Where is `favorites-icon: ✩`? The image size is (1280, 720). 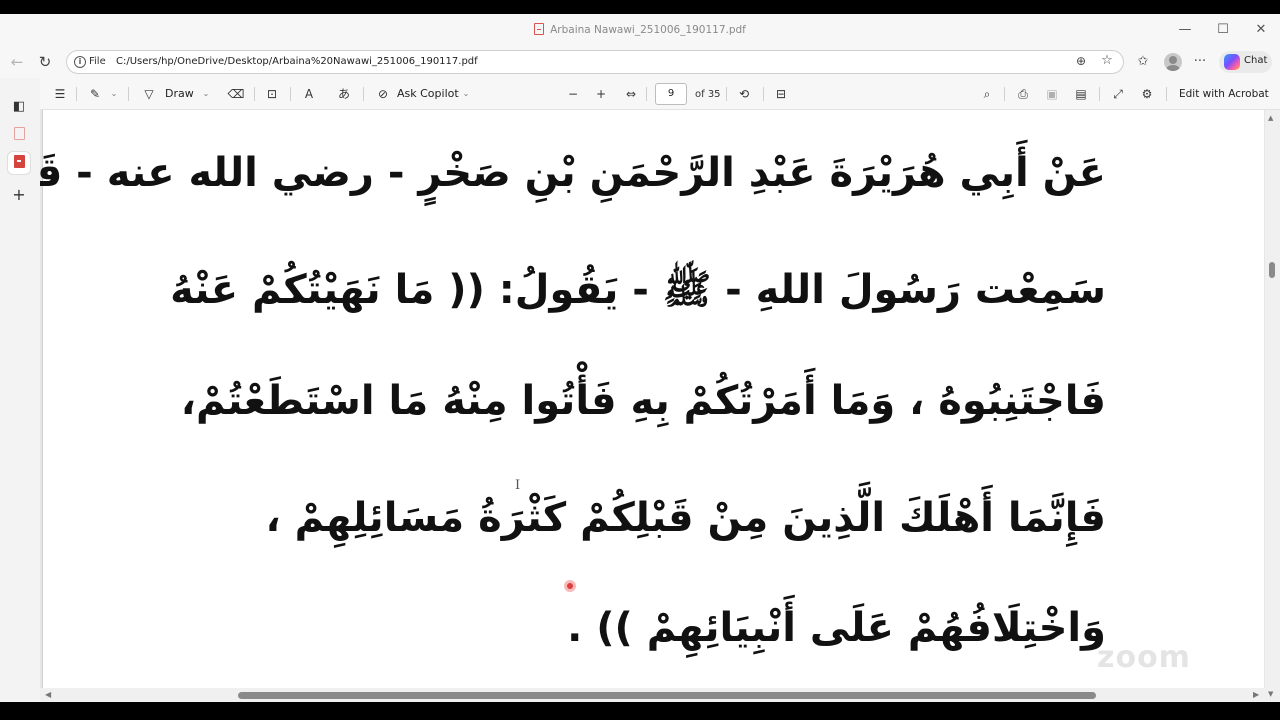
favorites-icon: ✩ is located at coordinates (1143, 62).